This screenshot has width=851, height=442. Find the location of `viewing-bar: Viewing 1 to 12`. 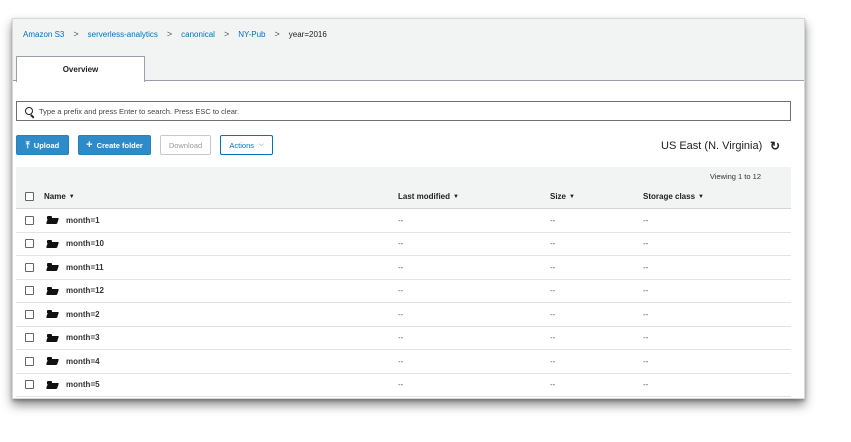

viewing-bar: Viewing 1 to 12 is located at coordinates (403, 176).